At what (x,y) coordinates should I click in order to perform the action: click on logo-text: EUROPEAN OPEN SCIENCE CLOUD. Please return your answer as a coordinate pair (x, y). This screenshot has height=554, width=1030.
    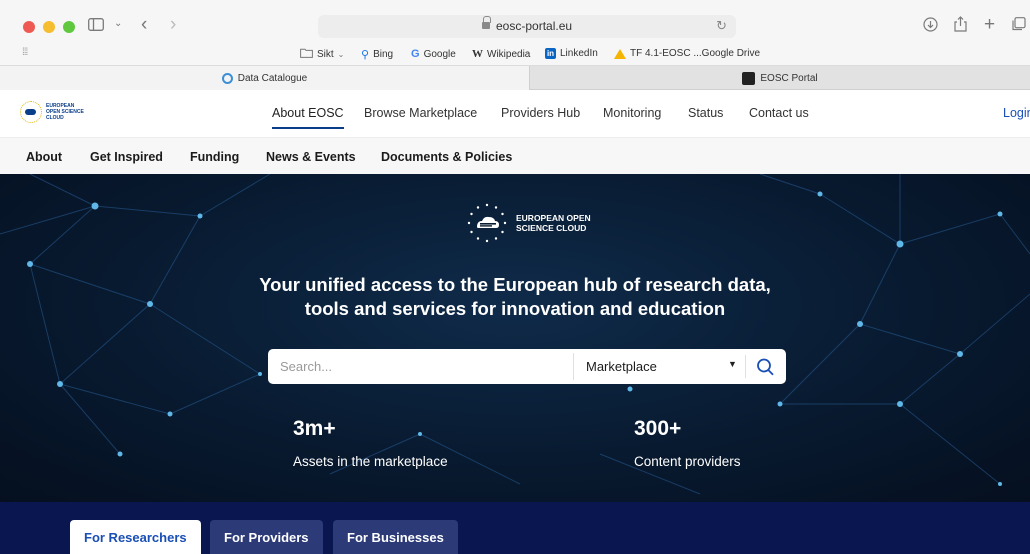
    Looking at the image, I should click on (65, 112).